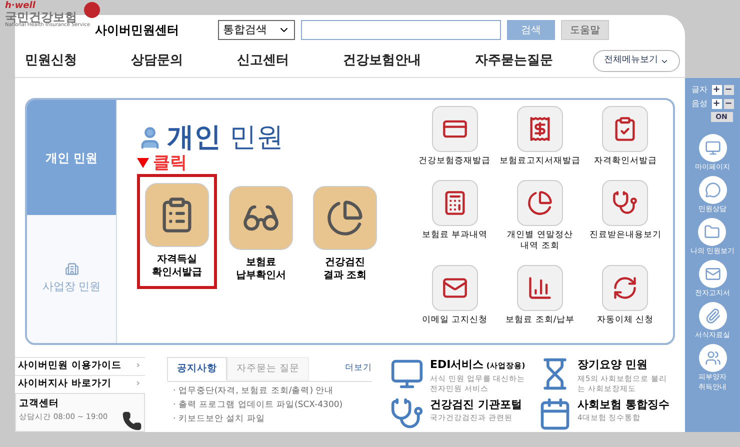 The width and height of the screenshot is (740, 447). What do you see at coordinates (455, 235) in the screenshot?
I see `service-label: 보험료 부과내역` at bounding box center [455, 235].